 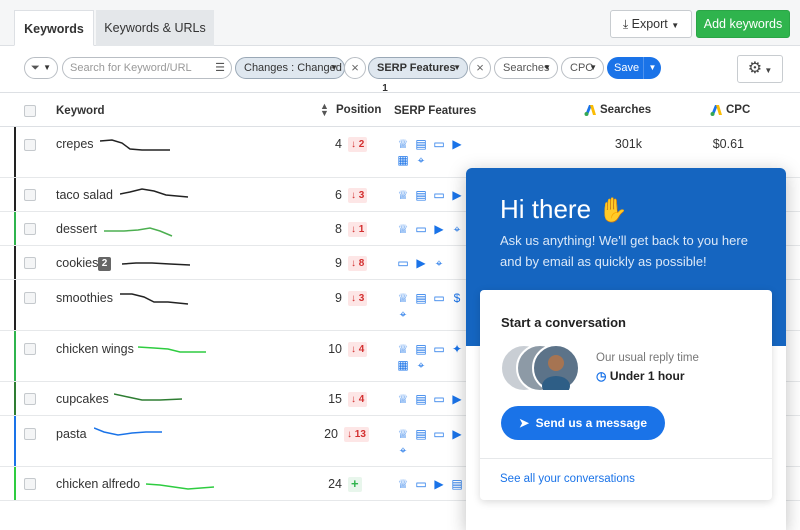 What do you see at coordinates (613, 210) in the screenshot?
I see `waving-hand-icon: ✋` at bounding box center [613, 210].